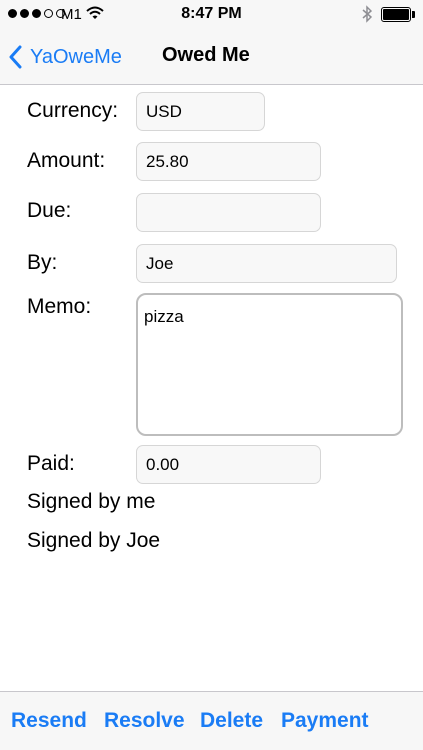 This screenshot has height=750, width=423. What do you see at coordinates (231, 721) in the screenshot?
I see `delete-button: Delete` at bounding box center [231, 721].